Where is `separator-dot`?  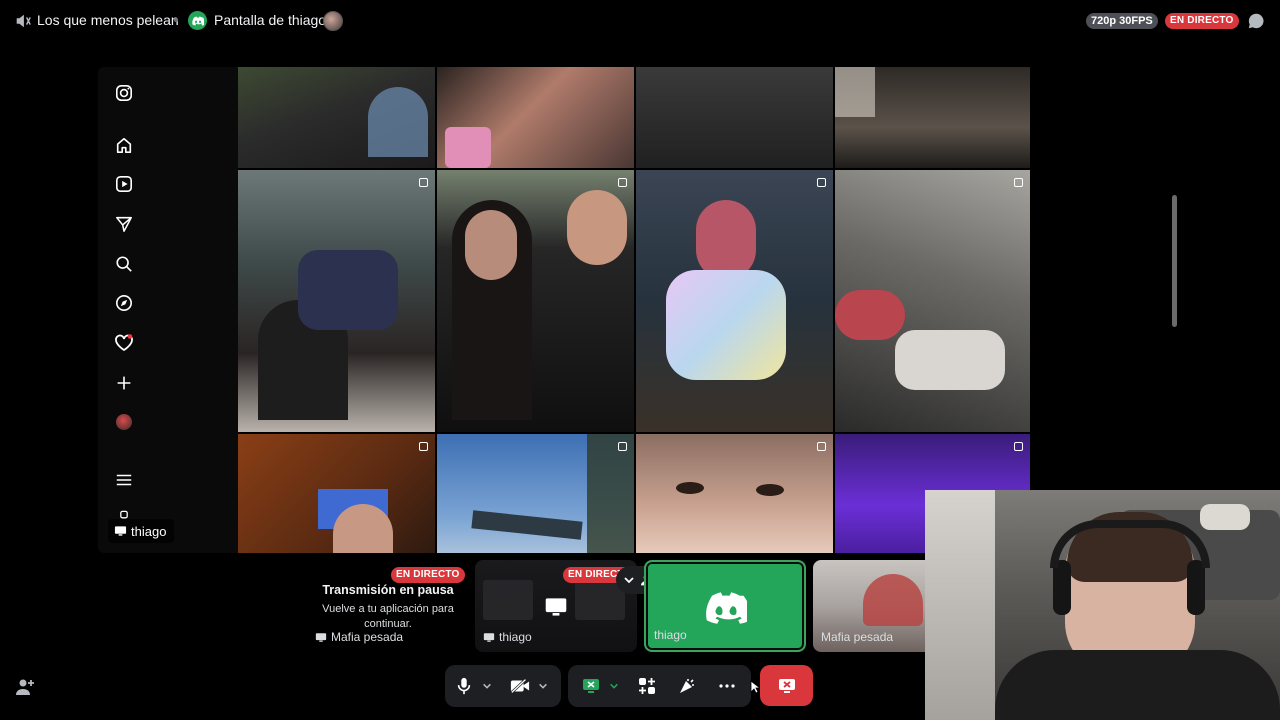
separator-dot is located at coordinates (176, 20).